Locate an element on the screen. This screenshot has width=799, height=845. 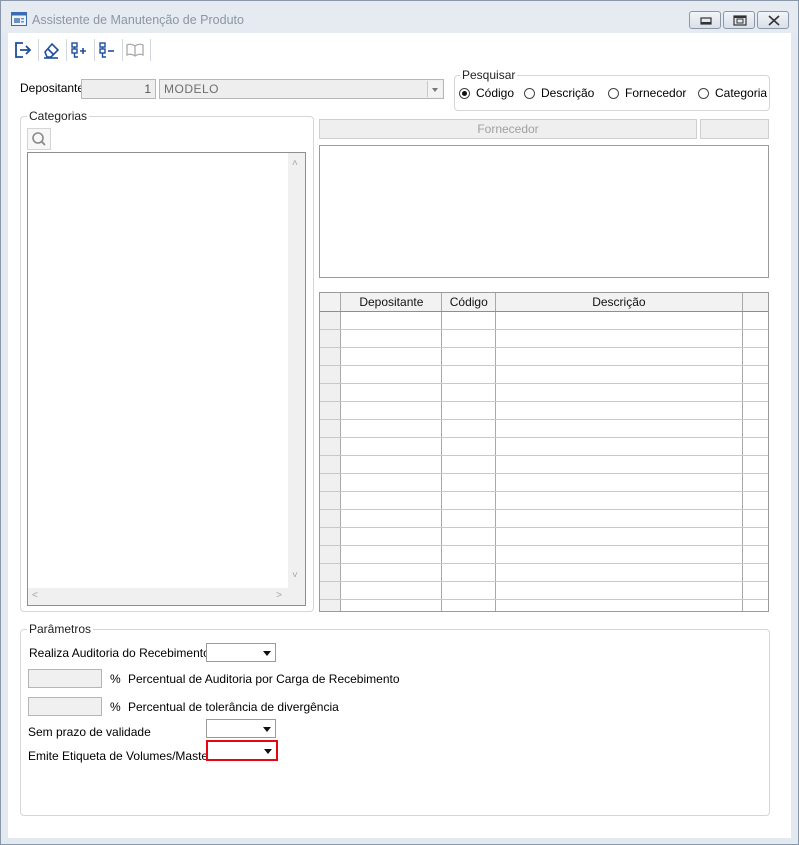
chevron-up-icon: ˄ is located at coordinates (295, 164).